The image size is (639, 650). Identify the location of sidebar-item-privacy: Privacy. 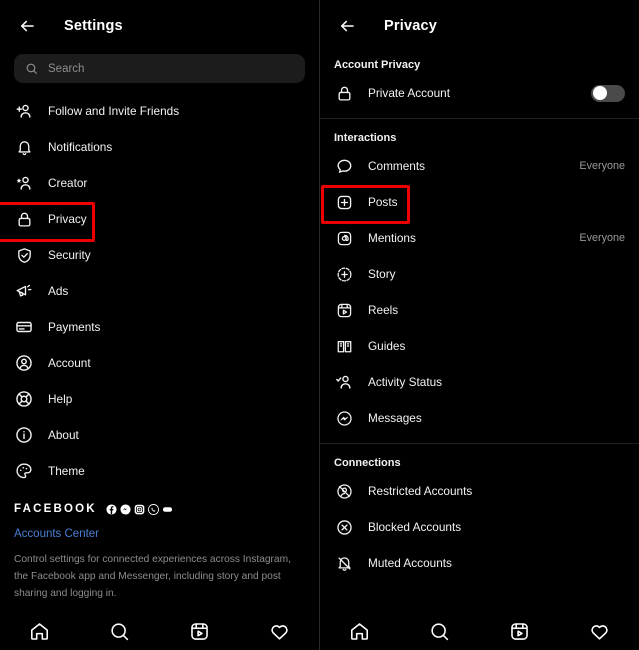
(159, 221).